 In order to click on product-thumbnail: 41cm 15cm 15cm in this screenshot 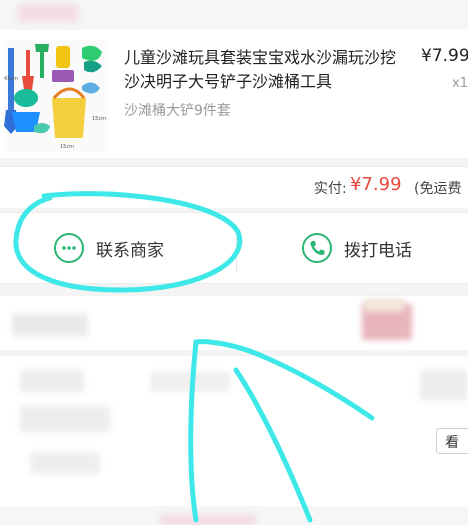, I will do `click(56, 96)`.